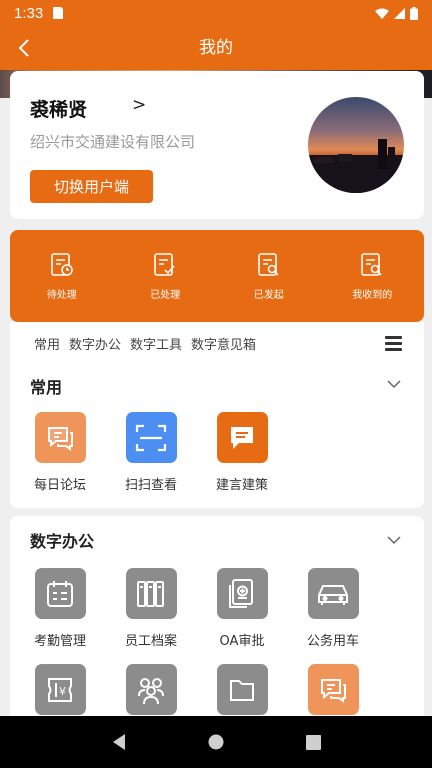  I want to click on avatar, so click(356, 145).